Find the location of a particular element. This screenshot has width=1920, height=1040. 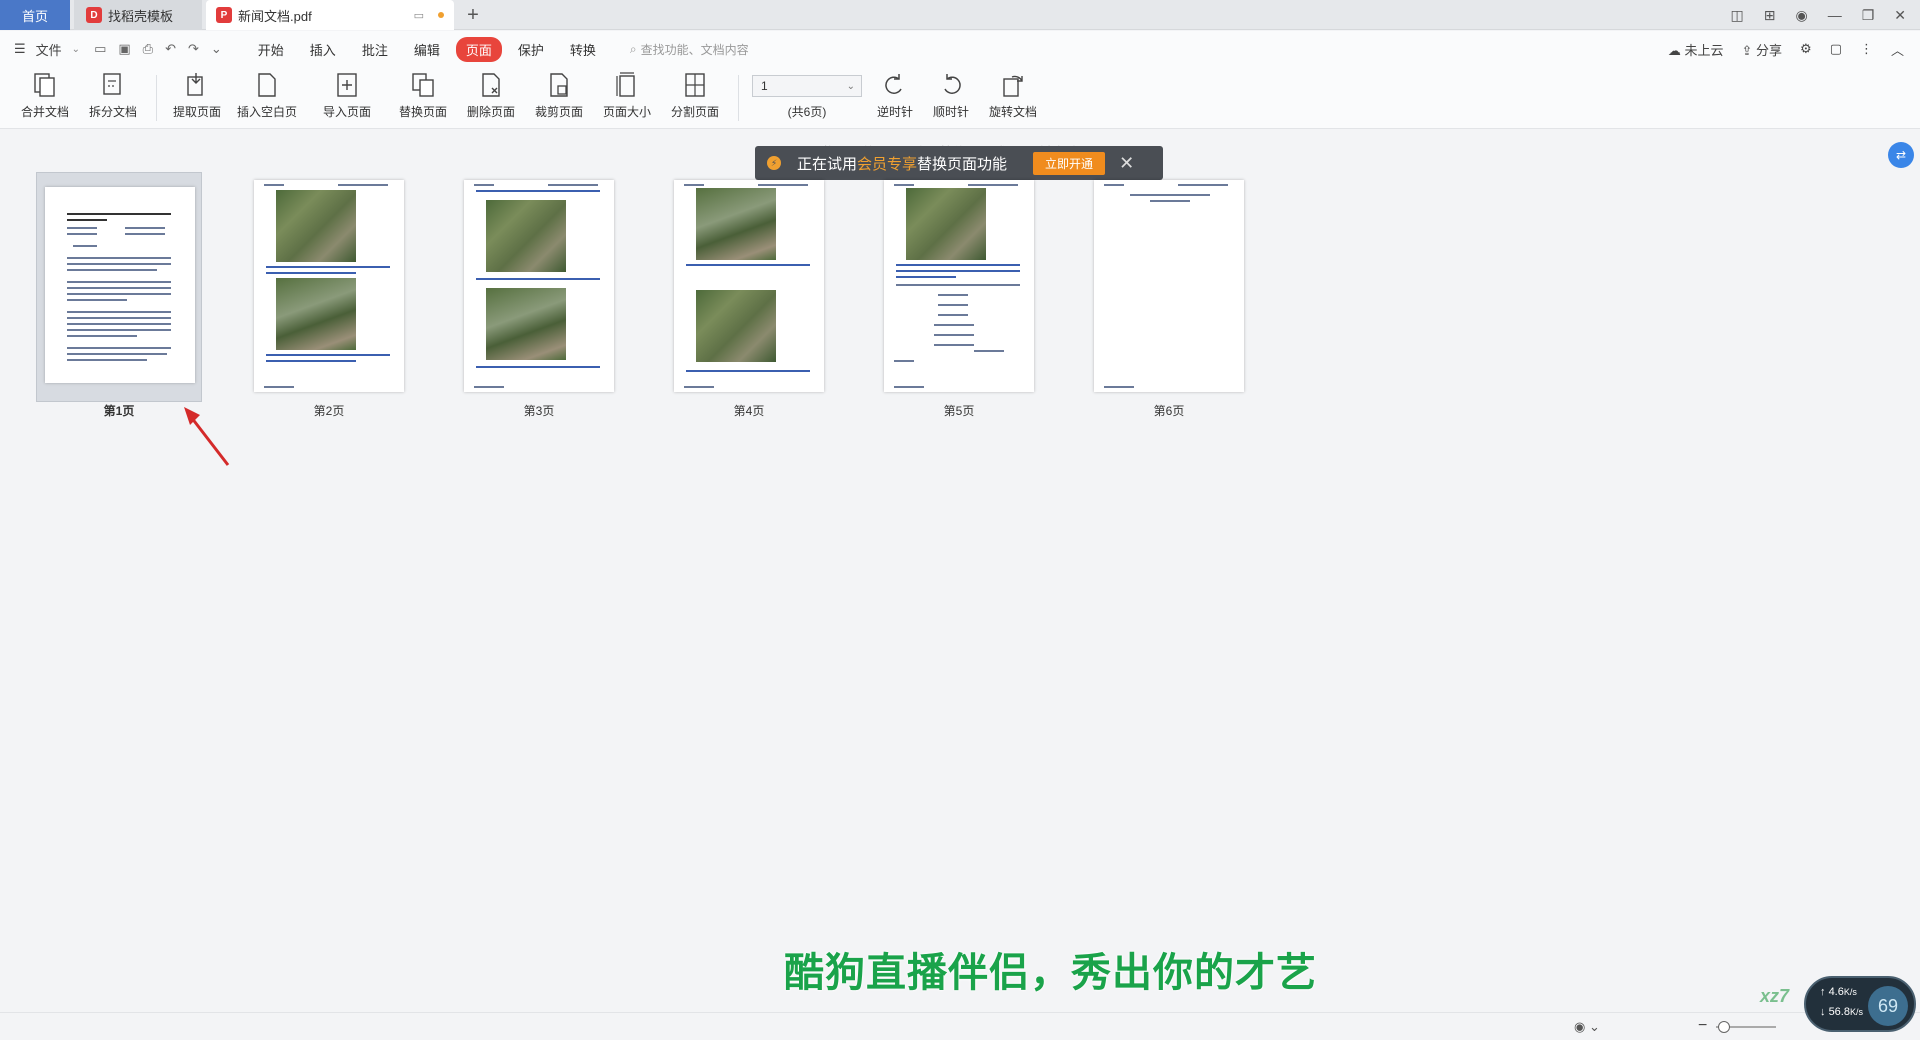

split-page-label: 分割页面 is located at coordinates (694, 112).